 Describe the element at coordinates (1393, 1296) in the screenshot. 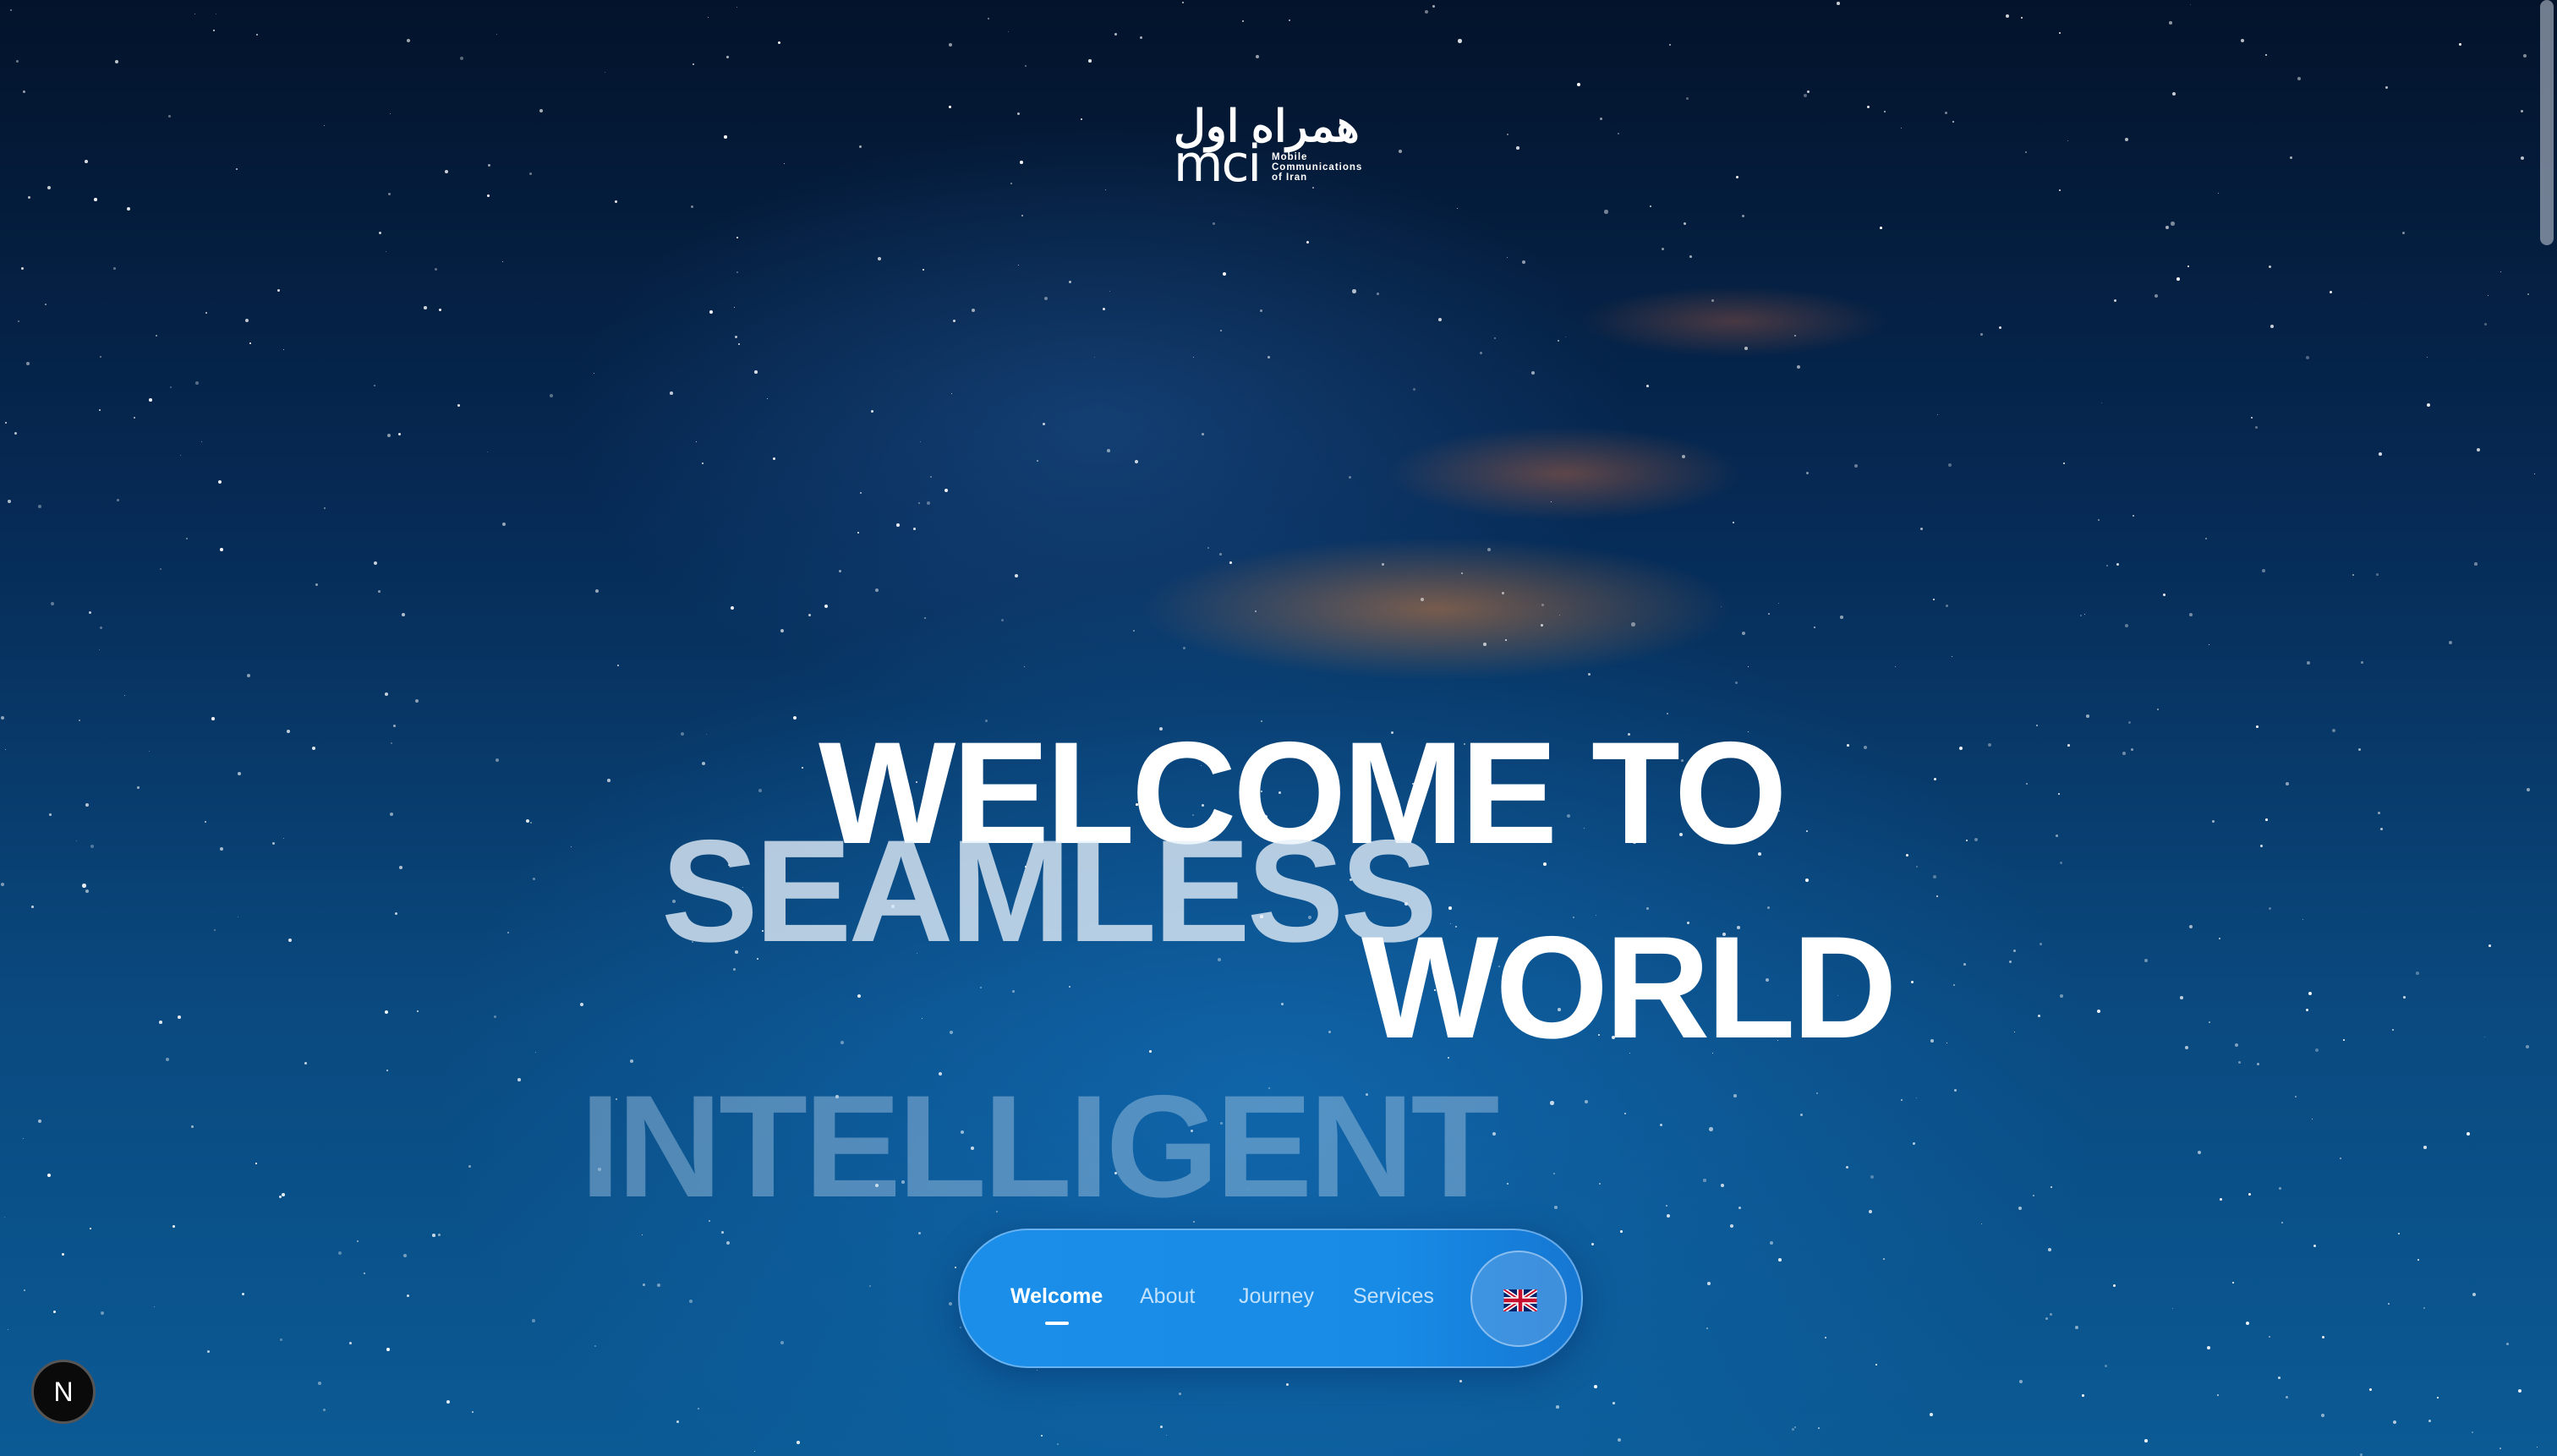

I see `nav-services: Services` at that location.